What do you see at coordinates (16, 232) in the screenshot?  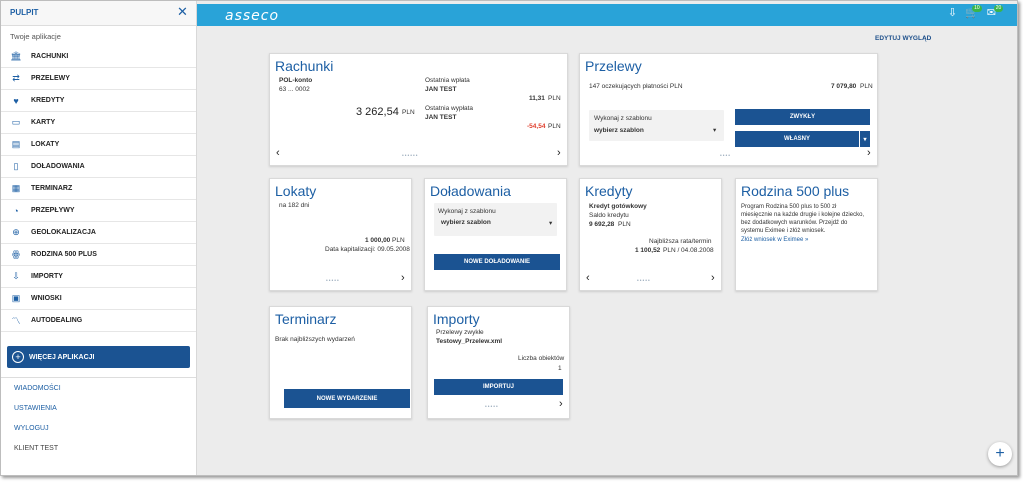 I see `globe-icon: ⊕` at bounding box center [16, 232].